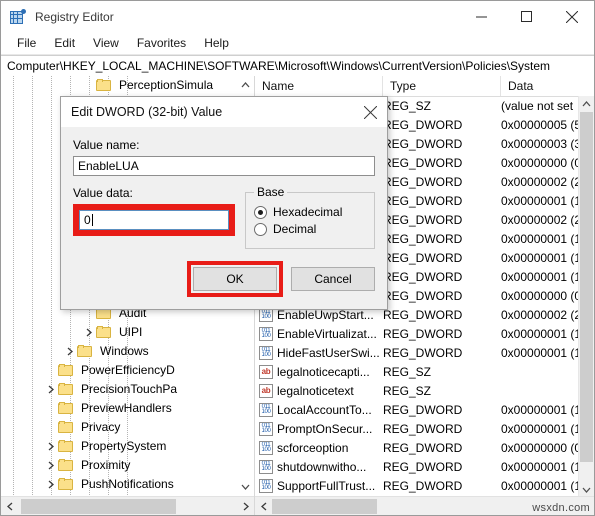 Image resolution: width=595 pixels, height=516 pixels. I want to click on radio-decimal-label: Decimal, so click(295, 229).